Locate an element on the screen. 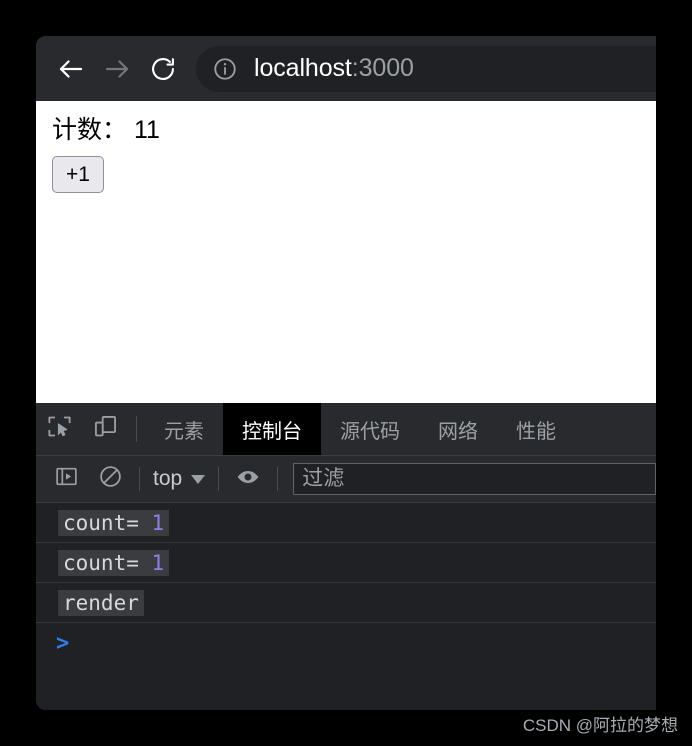 The height and width of the screenshot is (746, 692). console-sidebar-icon is located at coordinates (66, 479).